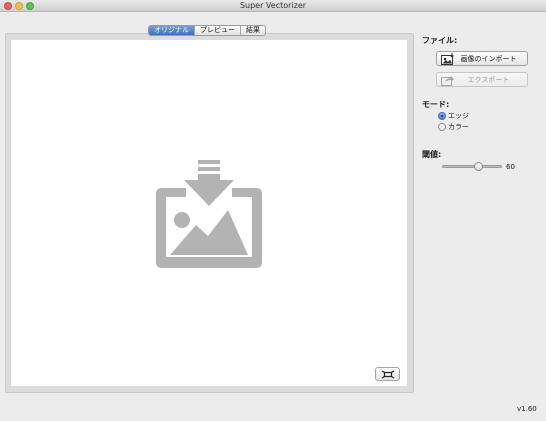 The height and width of the screenshot is (421, 546). I want to click on import-image-label: 画像のインポート, so click(488, 58).